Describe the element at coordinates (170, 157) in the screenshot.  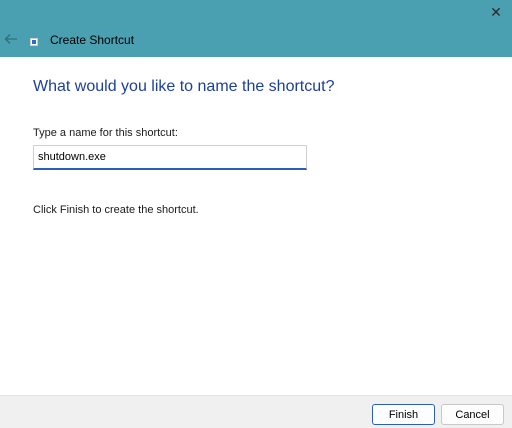
I see `shortcut-name-input` at that location.